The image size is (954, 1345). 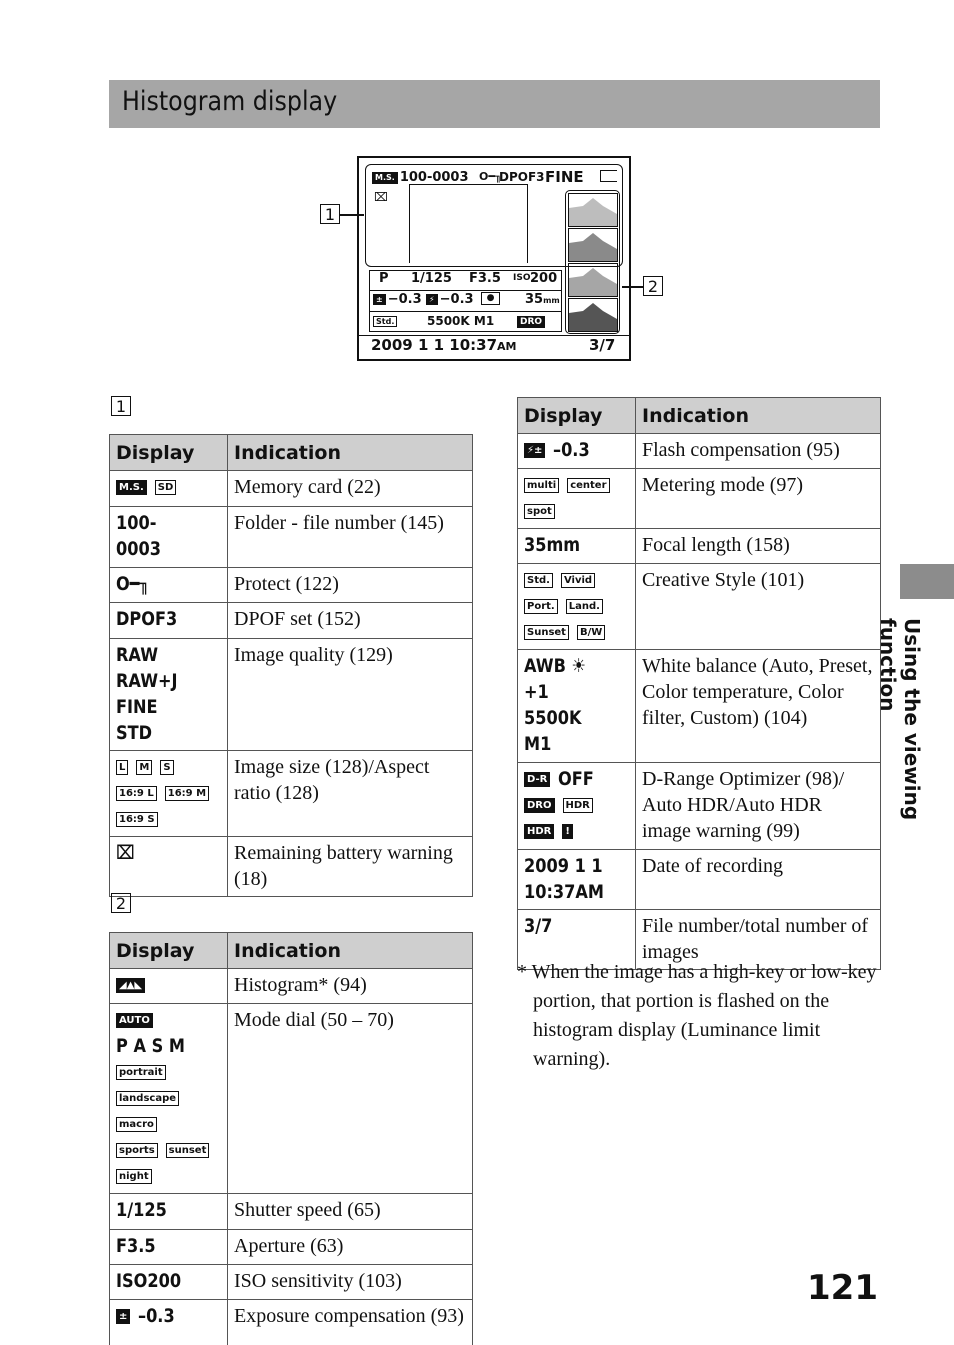 I want to click on display-icon: M, so click(x=144, y=767).